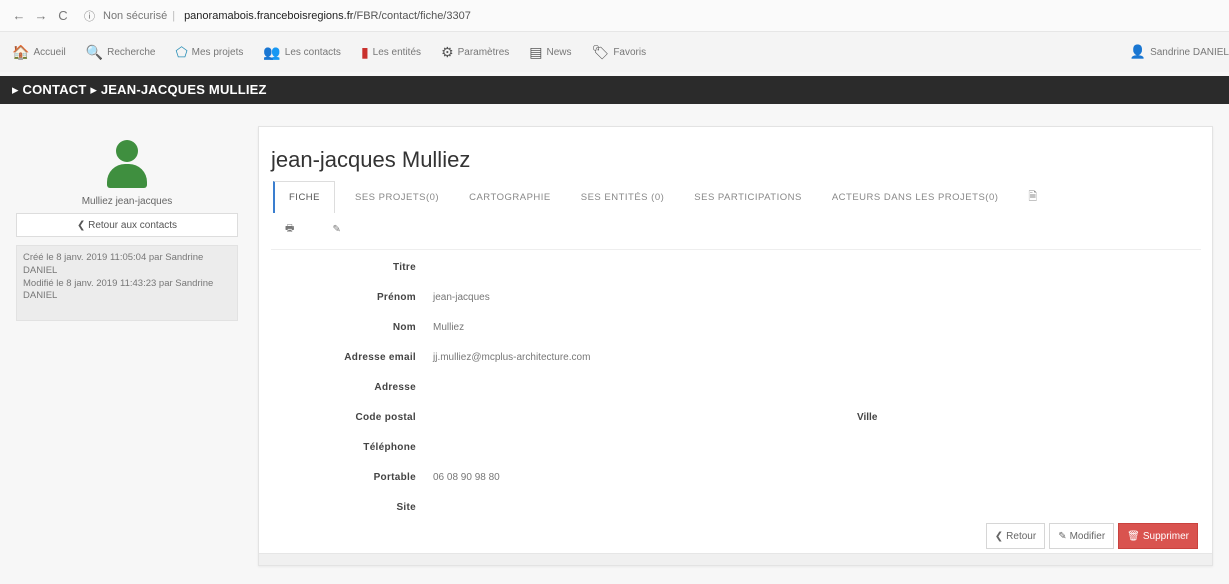 The width and height of the screenshot is (1229, 584). What do you see at coordinates (867, 417) in the screenshot?
I see `field-label-ville: Ville` at bounding box center [867, 417].